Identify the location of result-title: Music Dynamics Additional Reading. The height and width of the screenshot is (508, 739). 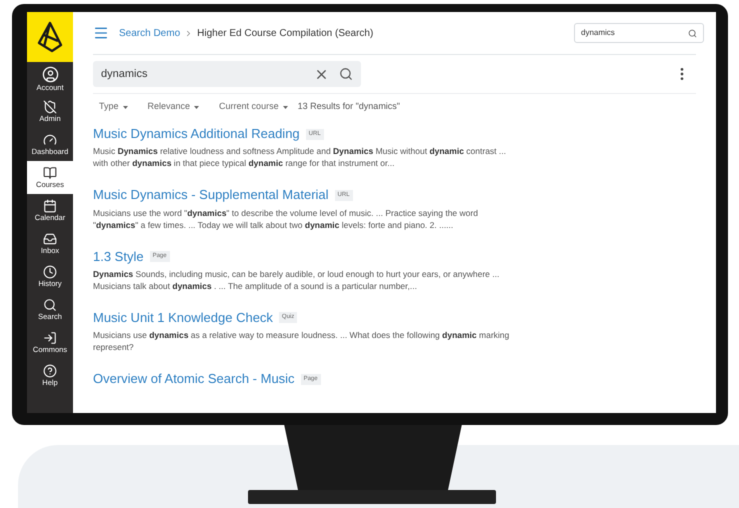
(196, 134).